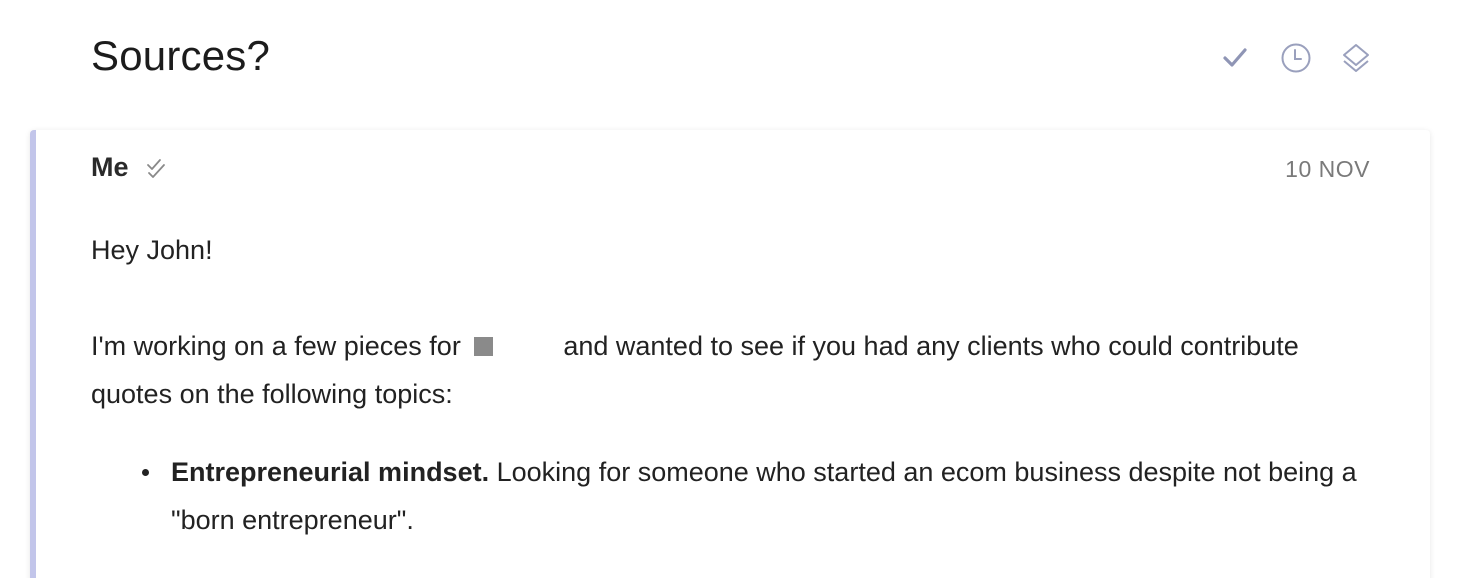 This screenshot has width=1470, height=578. I want to click on clock-icon, so click(1296, 58).